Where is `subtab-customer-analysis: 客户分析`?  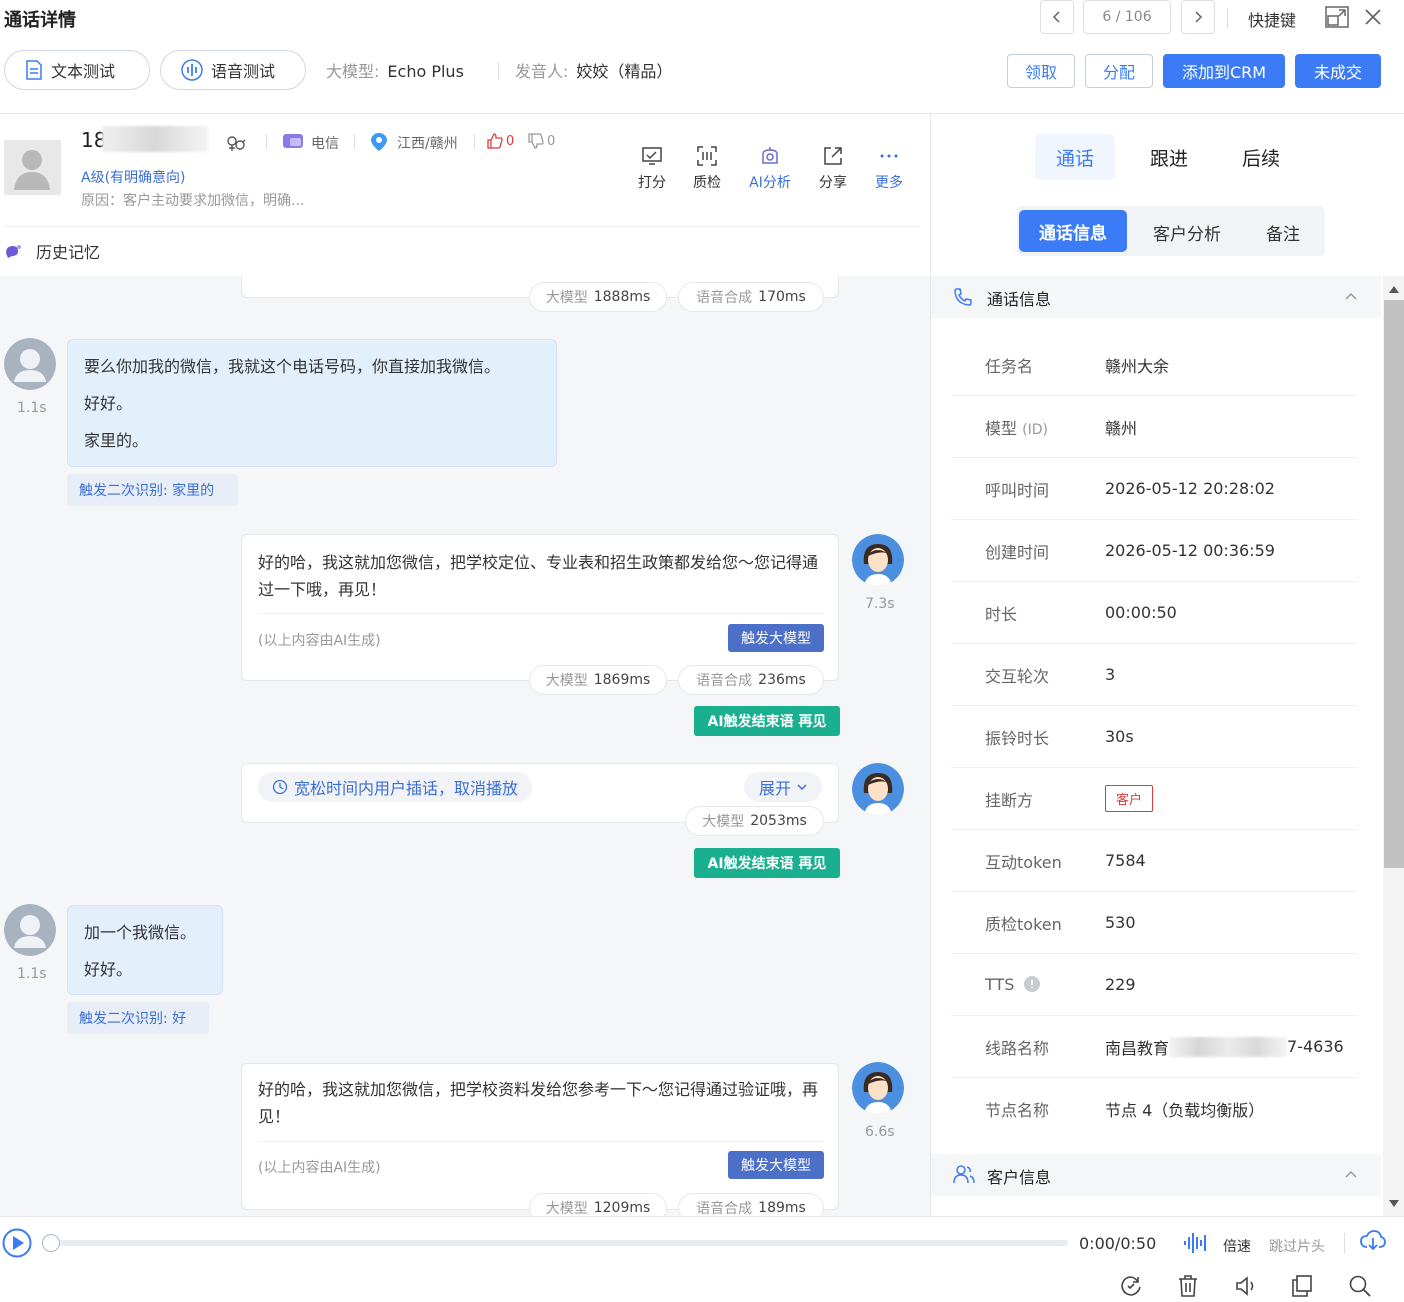 subtab-customer-analysis: 客户分析 is located at coordinates (1187, 232).